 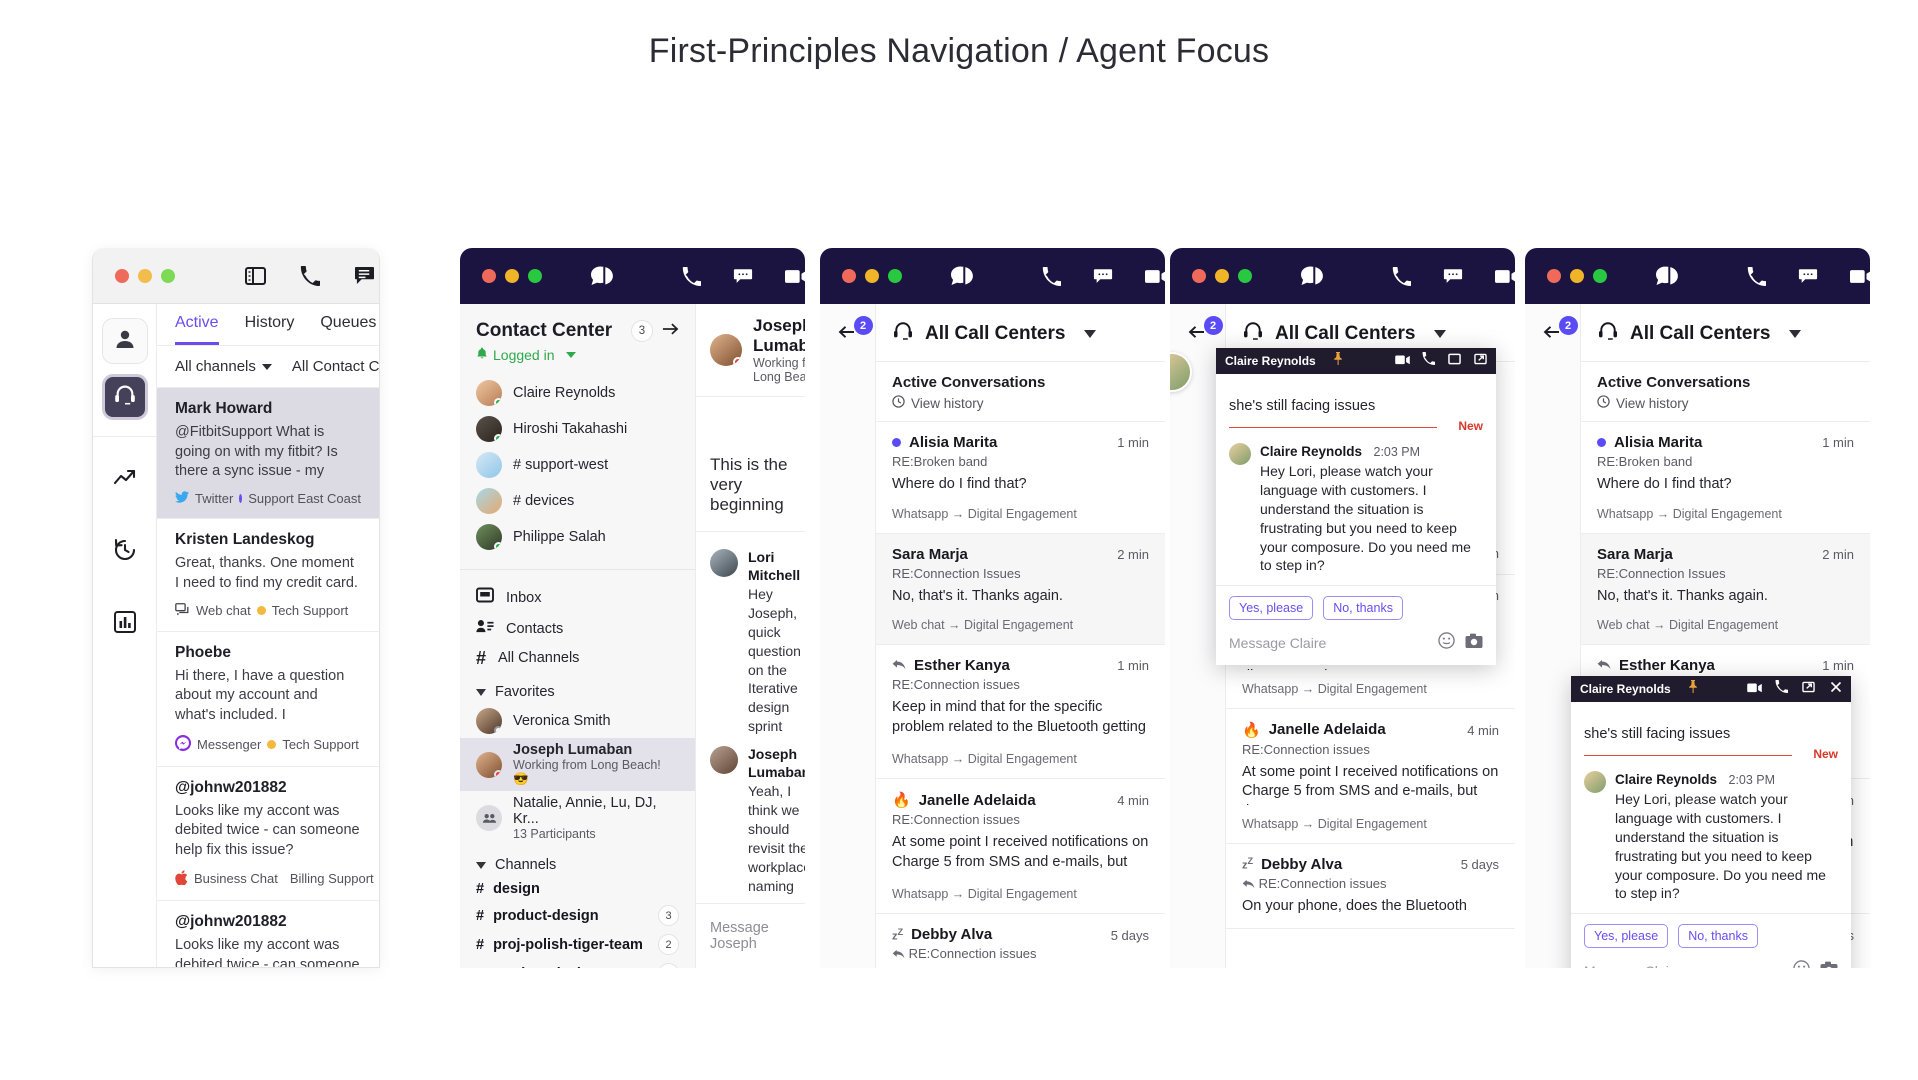 I want to click on message-composer: Message Joseph, so click(x=750, y=935).